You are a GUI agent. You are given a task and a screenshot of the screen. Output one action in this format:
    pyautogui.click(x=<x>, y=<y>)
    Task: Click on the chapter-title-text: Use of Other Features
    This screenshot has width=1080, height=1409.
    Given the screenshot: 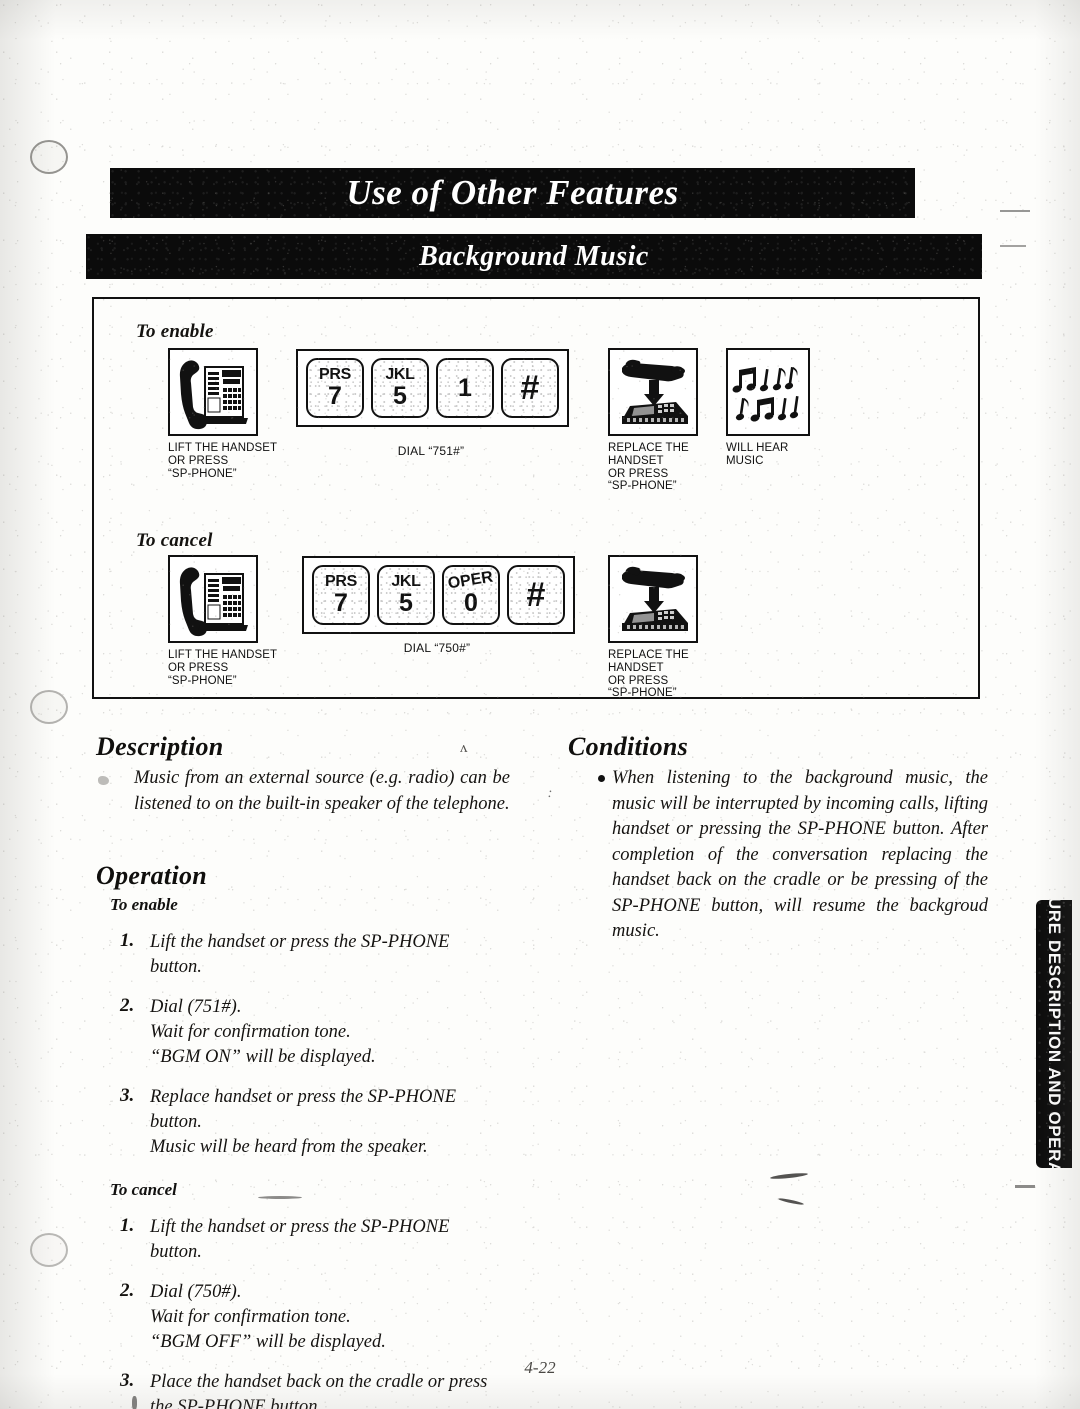 What is the action you would take?
    pyautogui.click(x=512, y=192)
    